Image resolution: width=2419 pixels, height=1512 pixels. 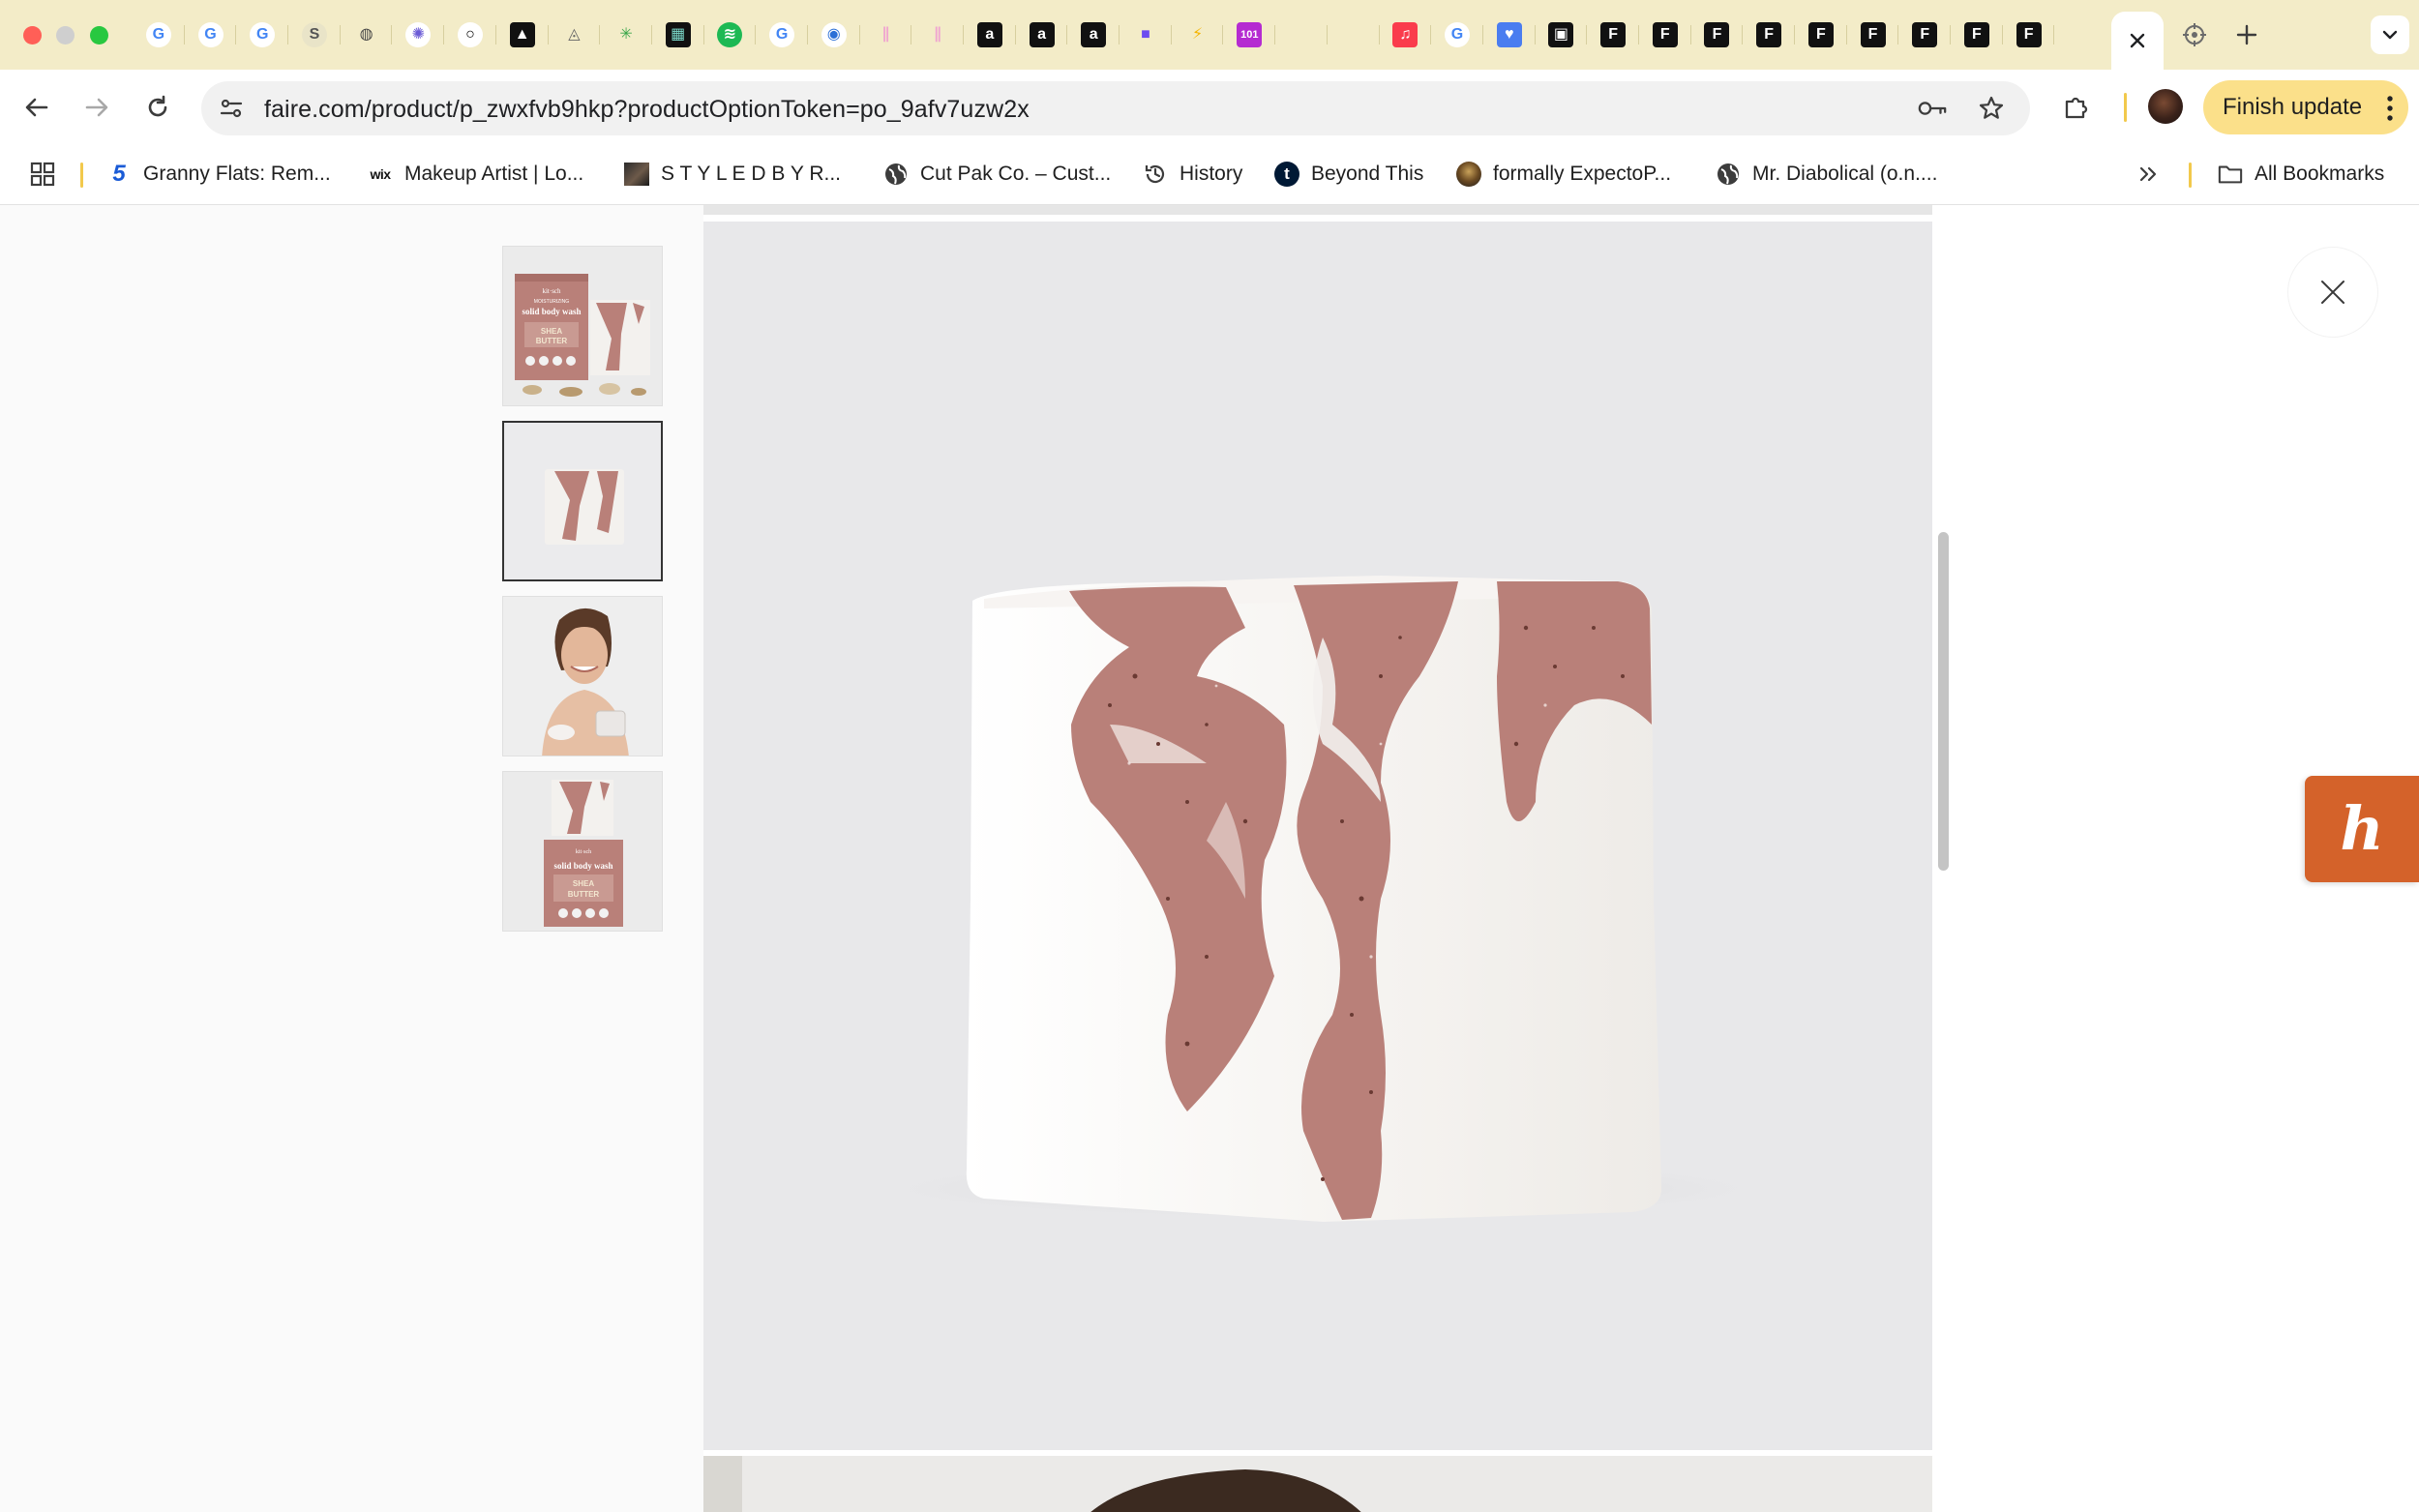 I want to click on new-tab-button, so click(x=2247, y=35).